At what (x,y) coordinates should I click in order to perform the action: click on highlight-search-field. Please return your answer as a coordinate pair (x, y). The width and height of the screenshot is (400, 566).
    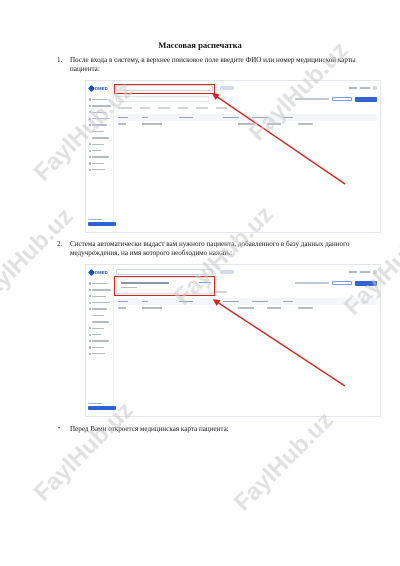
    Looking at the image, I should click on (164, 89).